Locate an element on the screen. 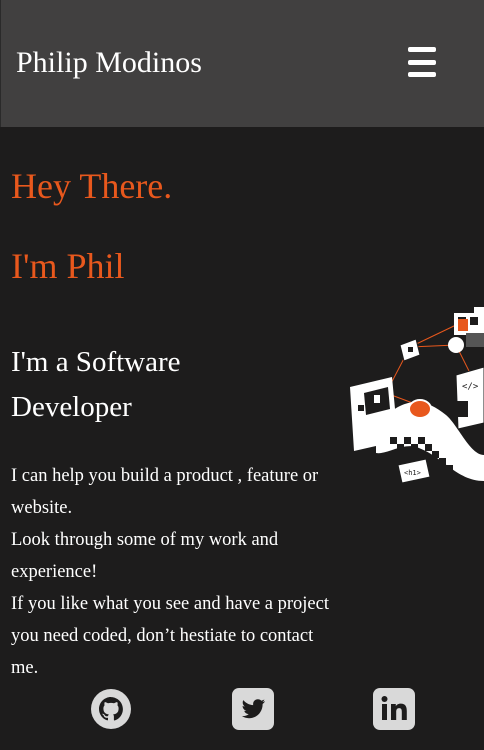 The height and width of the screenshot is (750, 484). illustration-image: </> <h1> is located at coordinates (417, 395).